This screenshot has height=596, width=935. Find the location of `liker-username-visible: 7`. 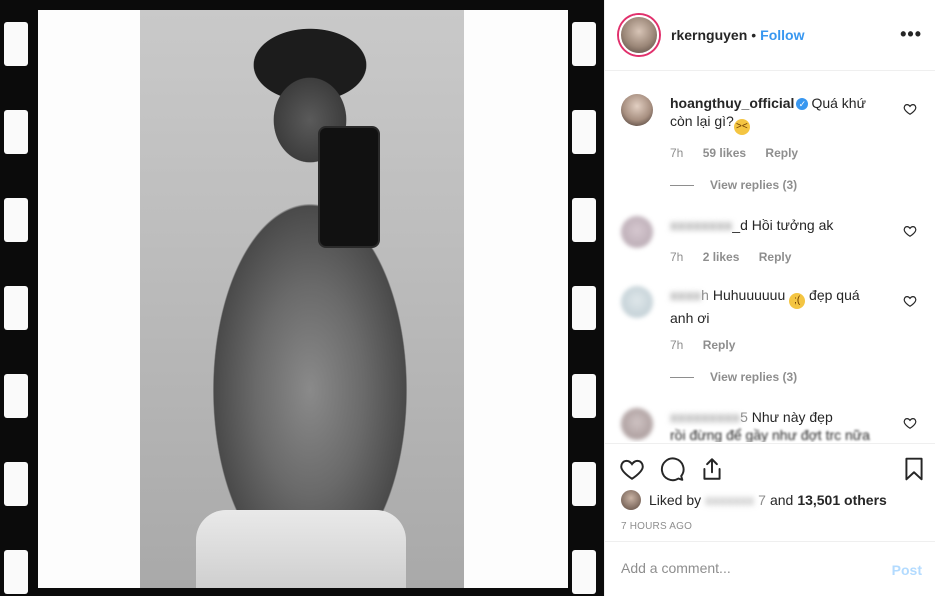

liker-username-visible: 7 is located at coordinates (762, 500).